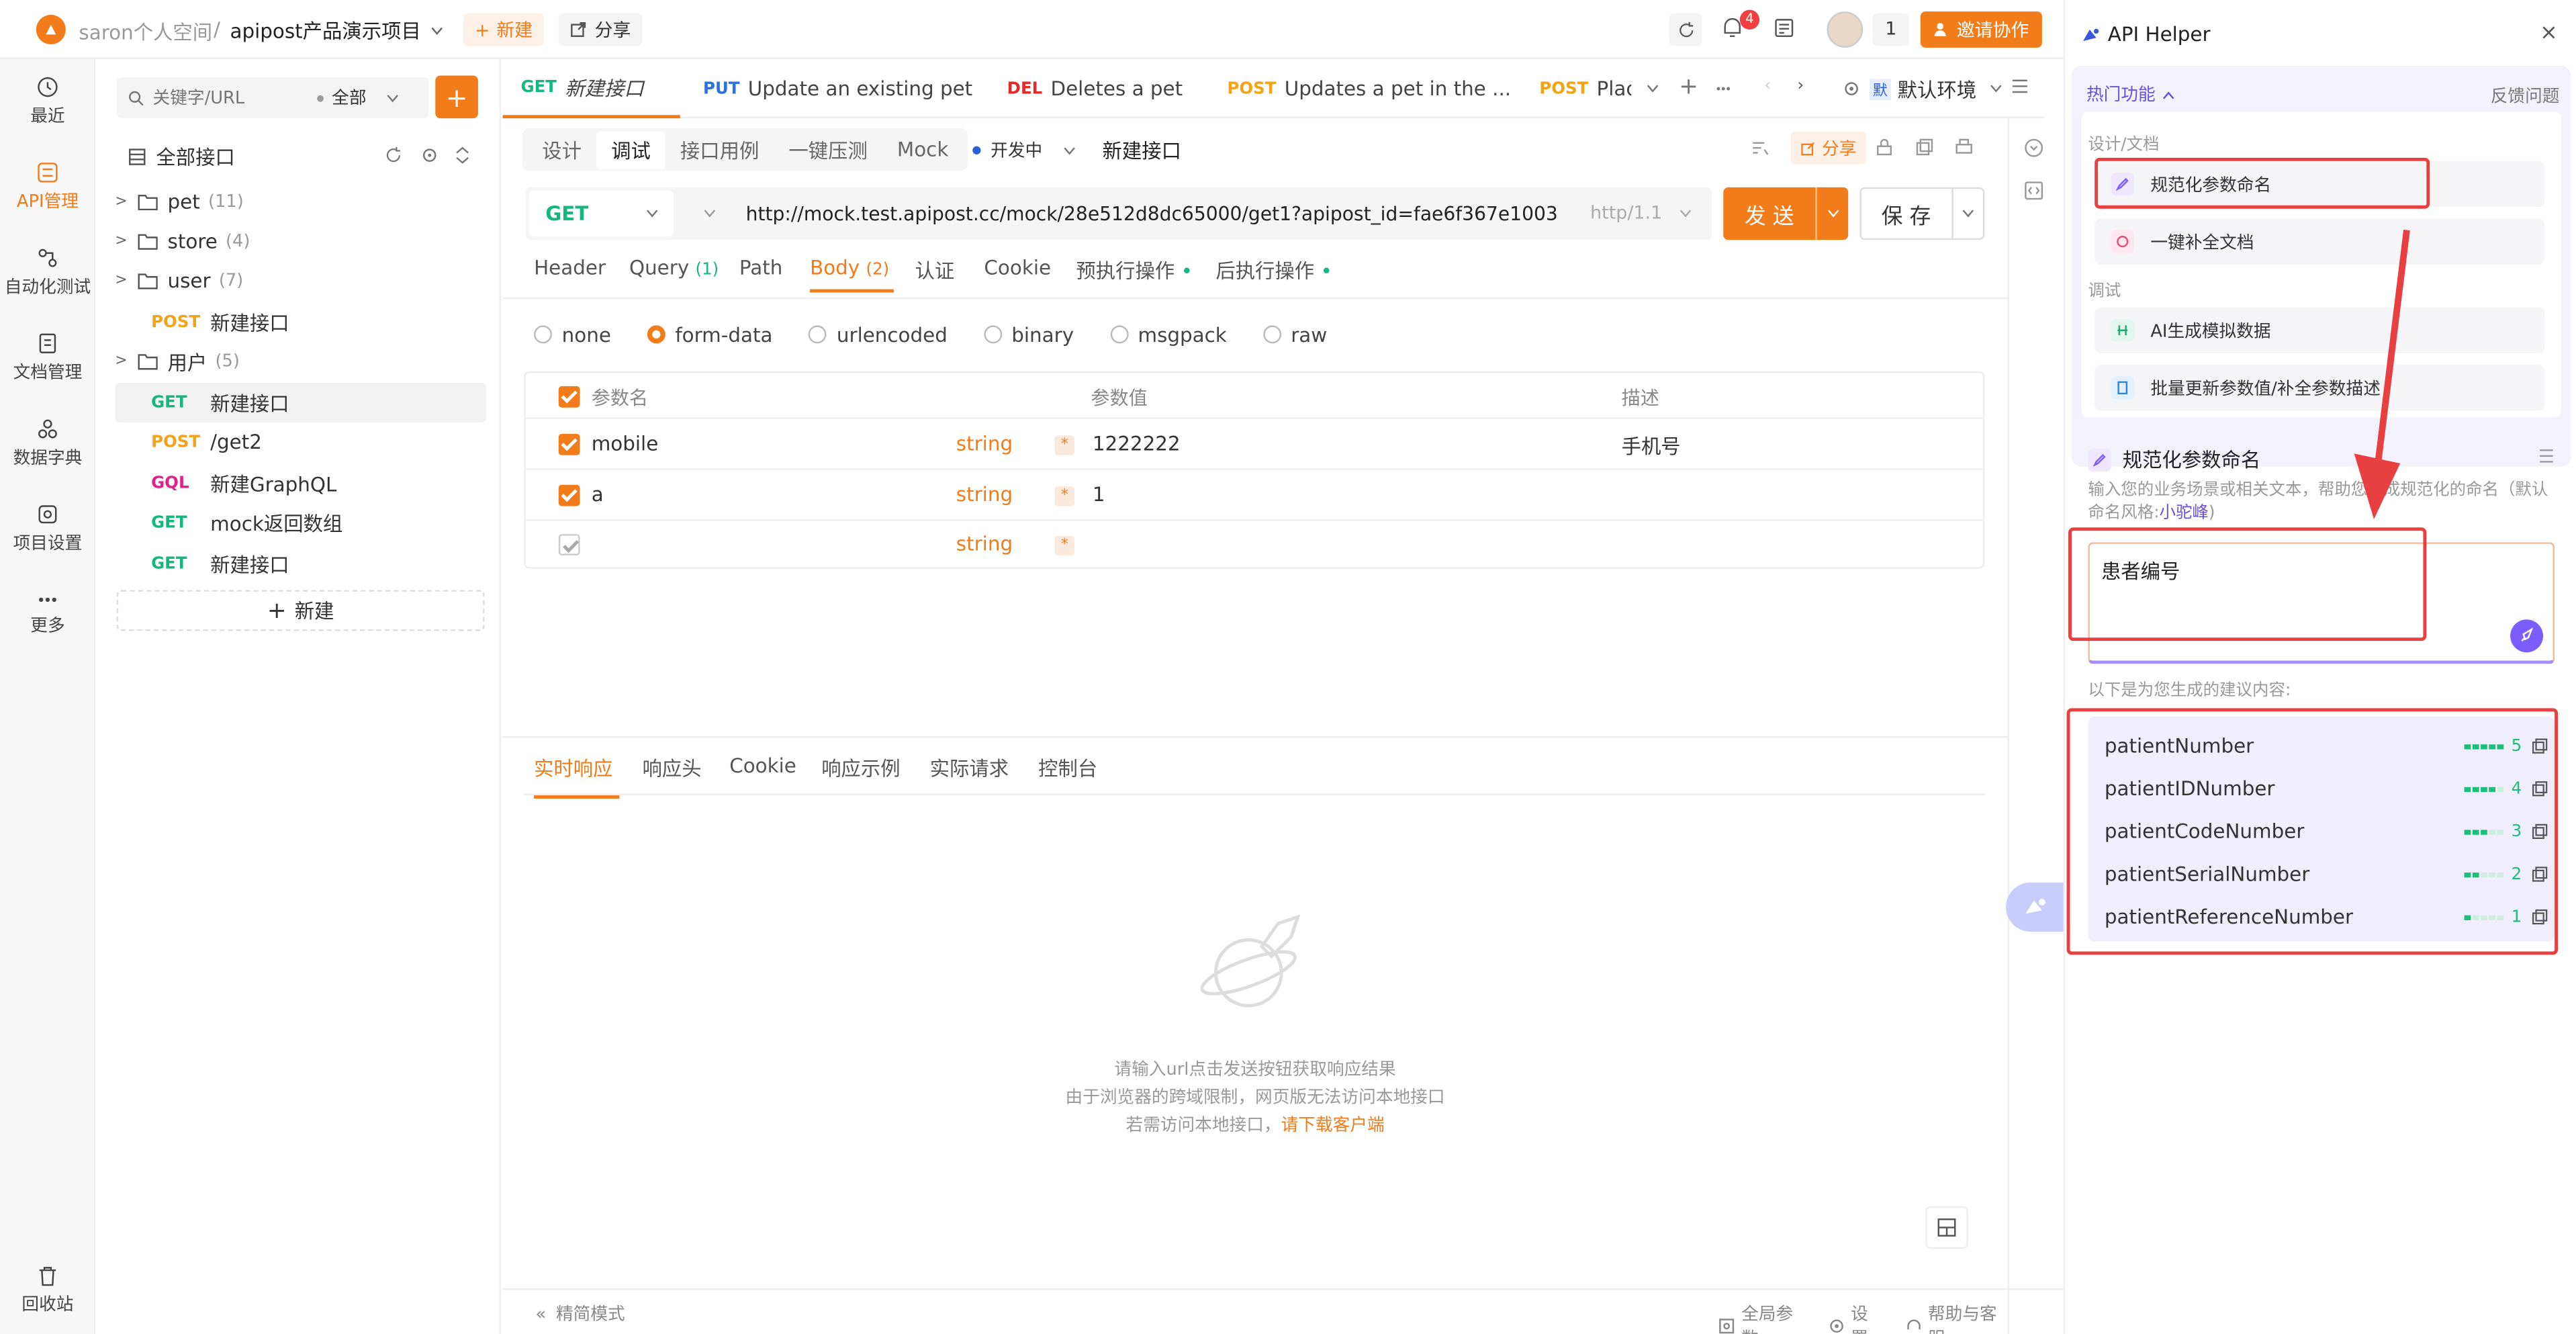 Image resolution: width=2576 pixels, height=1334 pixels. I want to click on nav-recent: 最近, so click(47, 102).